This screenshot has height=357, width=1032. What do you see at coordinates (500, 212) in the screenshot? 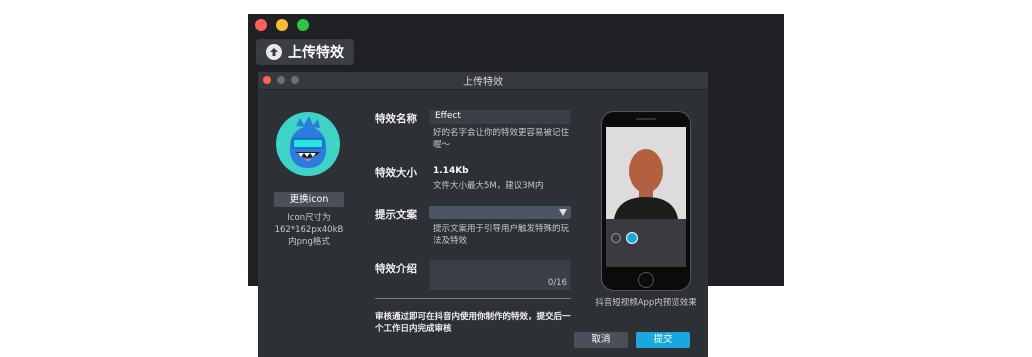
I see `prompt-text-select` at bounding box center [500, 212].